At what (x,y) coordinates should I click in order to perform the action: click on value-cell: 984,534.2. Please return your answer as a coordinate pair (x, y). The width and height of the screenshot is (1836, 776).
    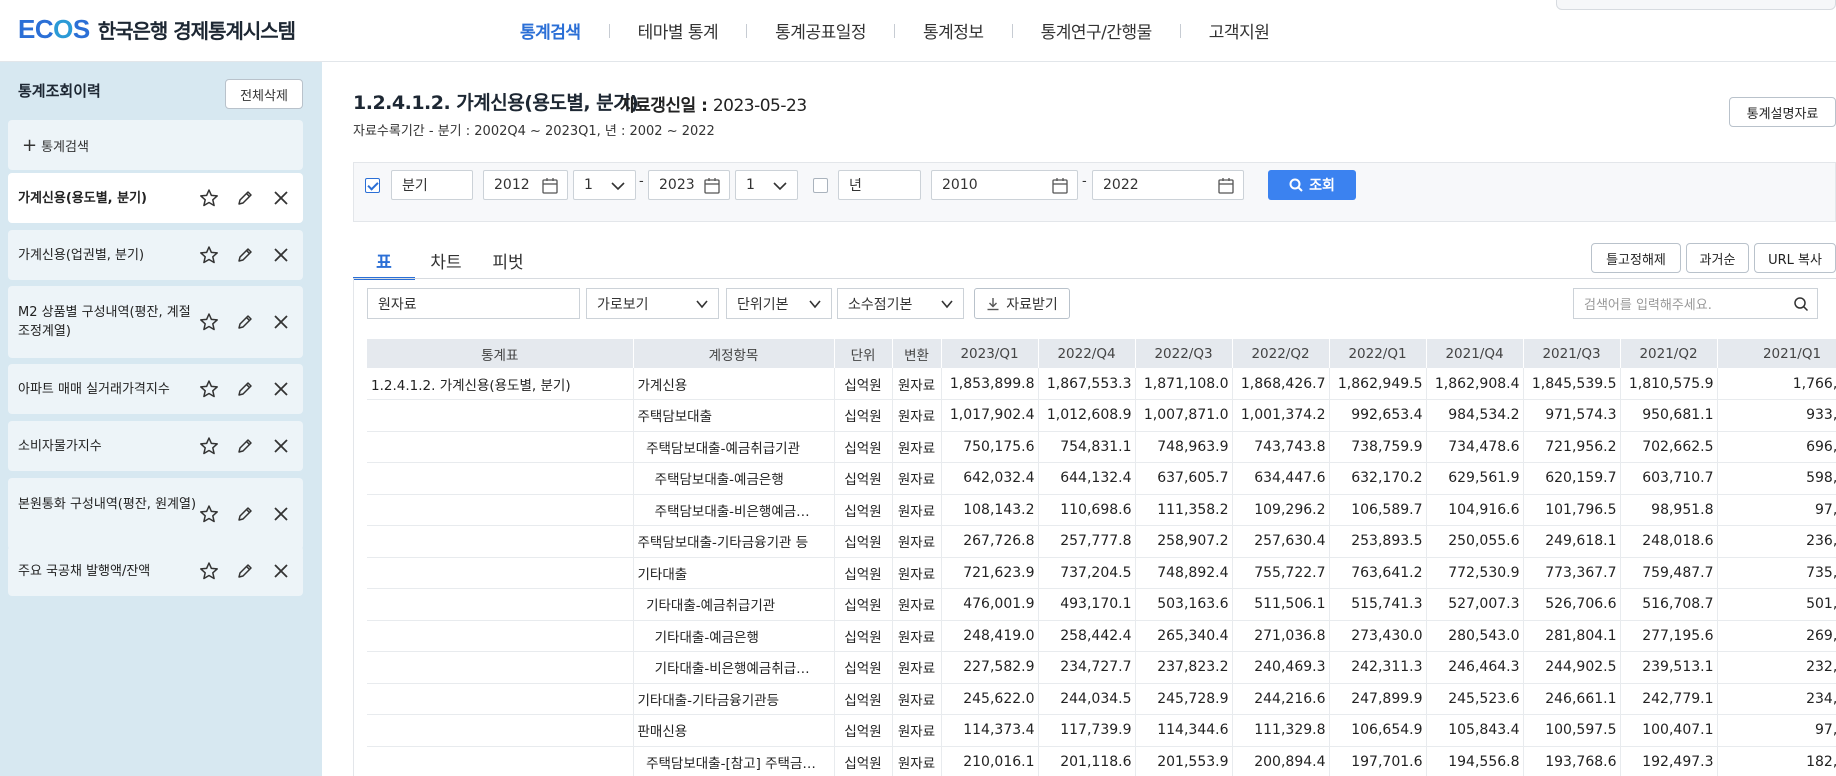
    Looking at the image, I should click on (1475, 415).